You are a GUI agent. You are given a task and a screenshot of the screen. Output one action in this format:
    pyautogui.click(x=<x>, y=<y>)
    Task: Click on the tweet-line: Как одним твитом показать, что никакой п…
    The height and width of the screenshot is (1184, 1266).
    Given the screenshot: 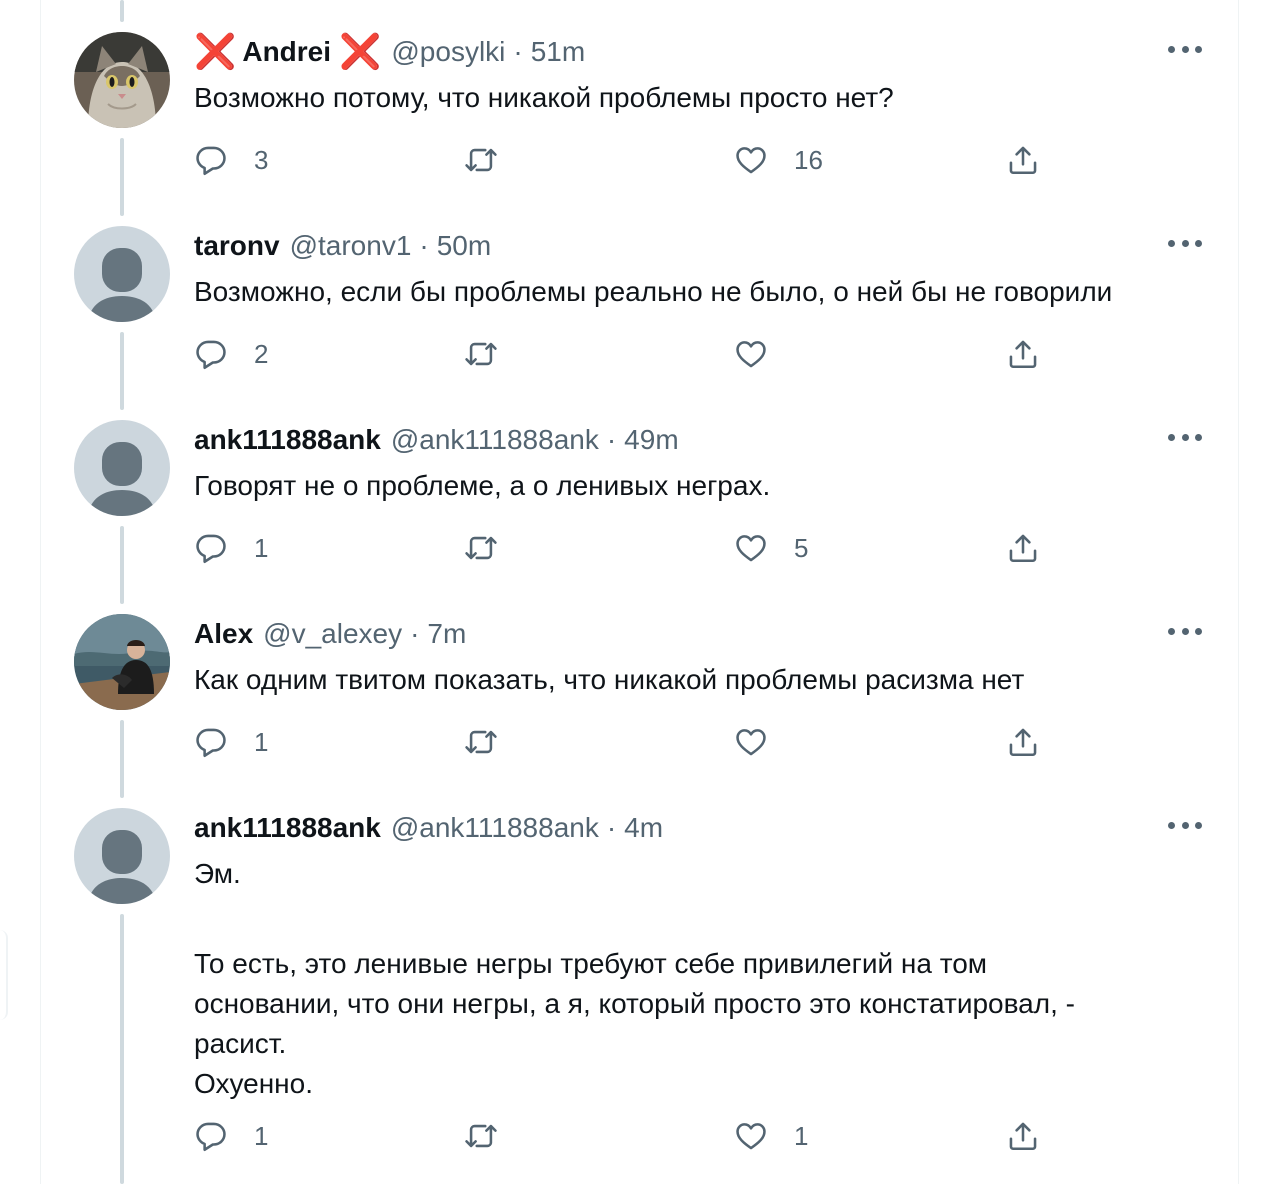 What is the action you would take?
    pyautogui.click(x=609, y=679)
    